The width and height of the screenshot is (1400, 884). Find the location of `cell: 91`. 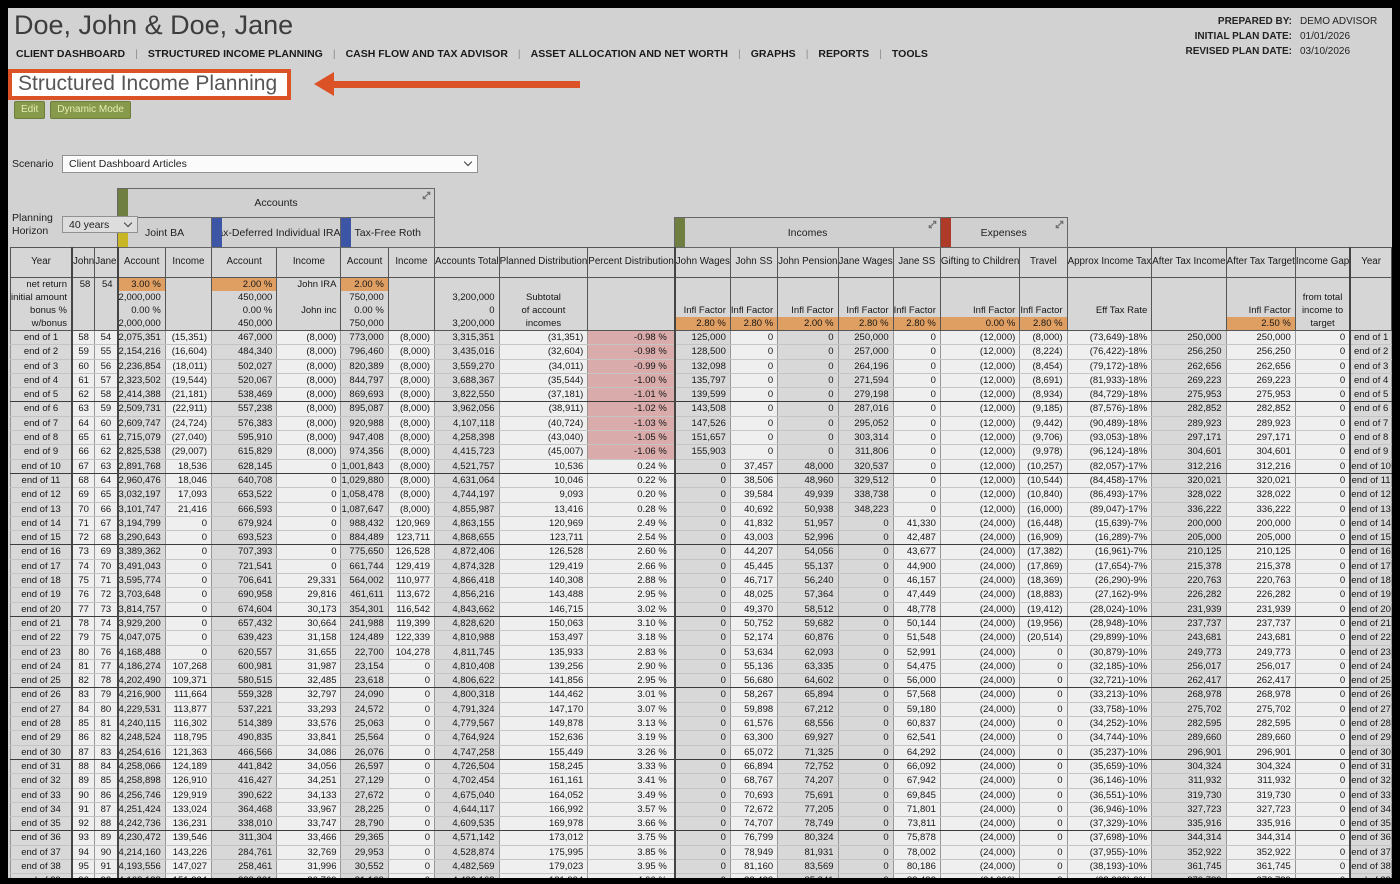

cell: 91 is located at coordinates (83, 809).